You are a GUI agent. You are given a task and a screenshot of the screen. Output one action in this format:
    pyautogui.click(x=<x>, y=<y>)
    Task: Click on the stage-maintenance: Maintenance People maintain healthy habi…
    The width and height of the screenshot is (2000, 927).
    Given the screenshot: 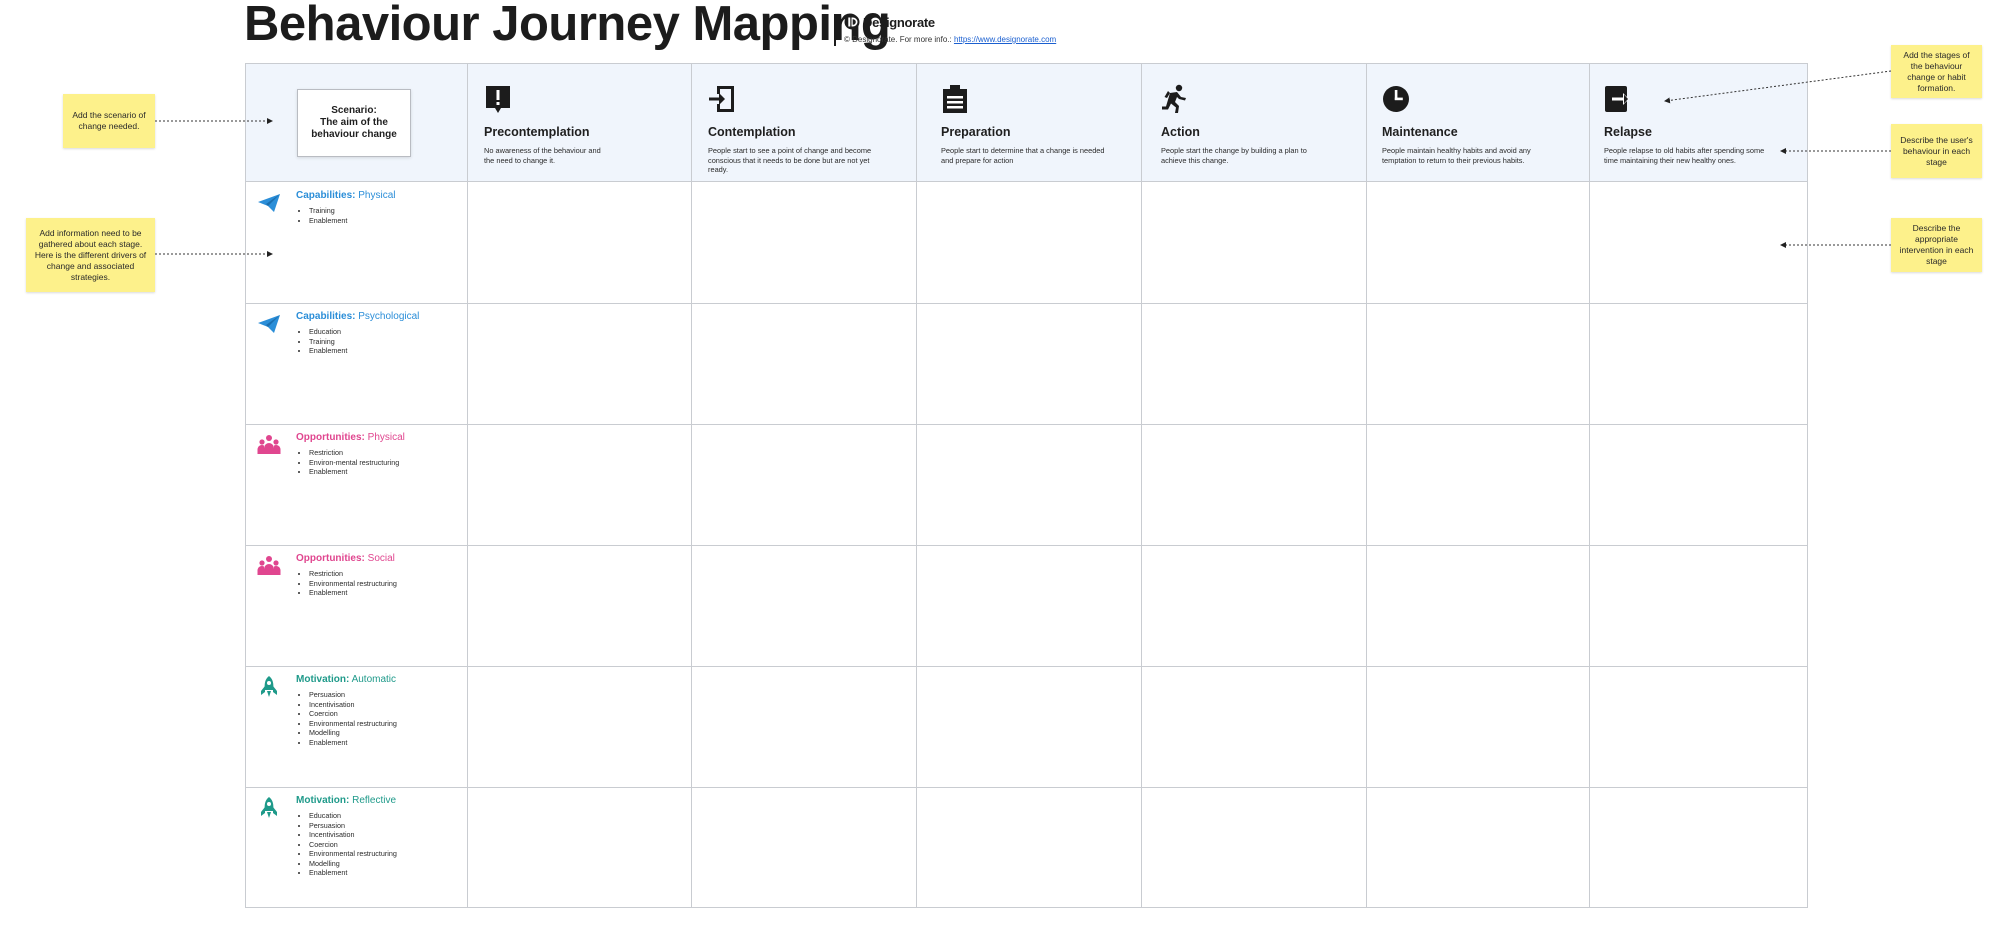 What is the action you would take?
    pyautogui.click(x=1464, y=124)
    